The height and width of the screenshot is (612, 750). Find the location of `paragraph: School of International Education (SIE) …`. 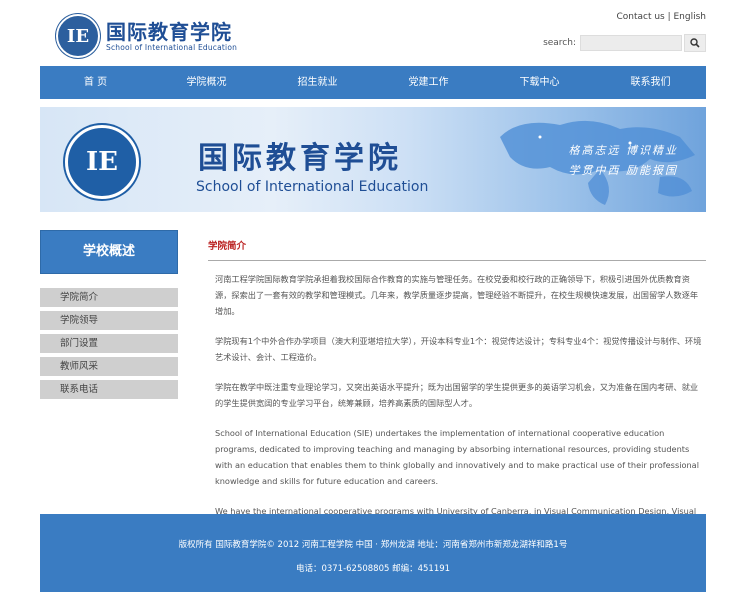

paragraph: School of International Education (SIE) … is located at coordinates (457, 457).